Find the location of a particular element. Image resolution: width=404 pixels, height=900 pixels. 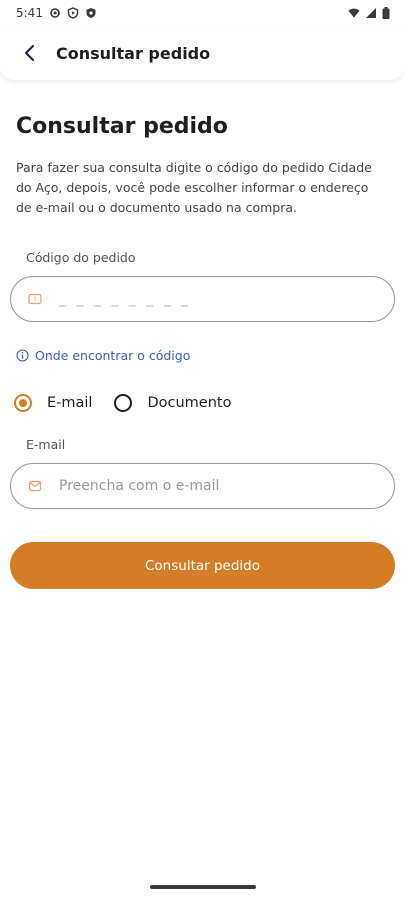

radio-unselected-icon is located at coordinates (123, 403).